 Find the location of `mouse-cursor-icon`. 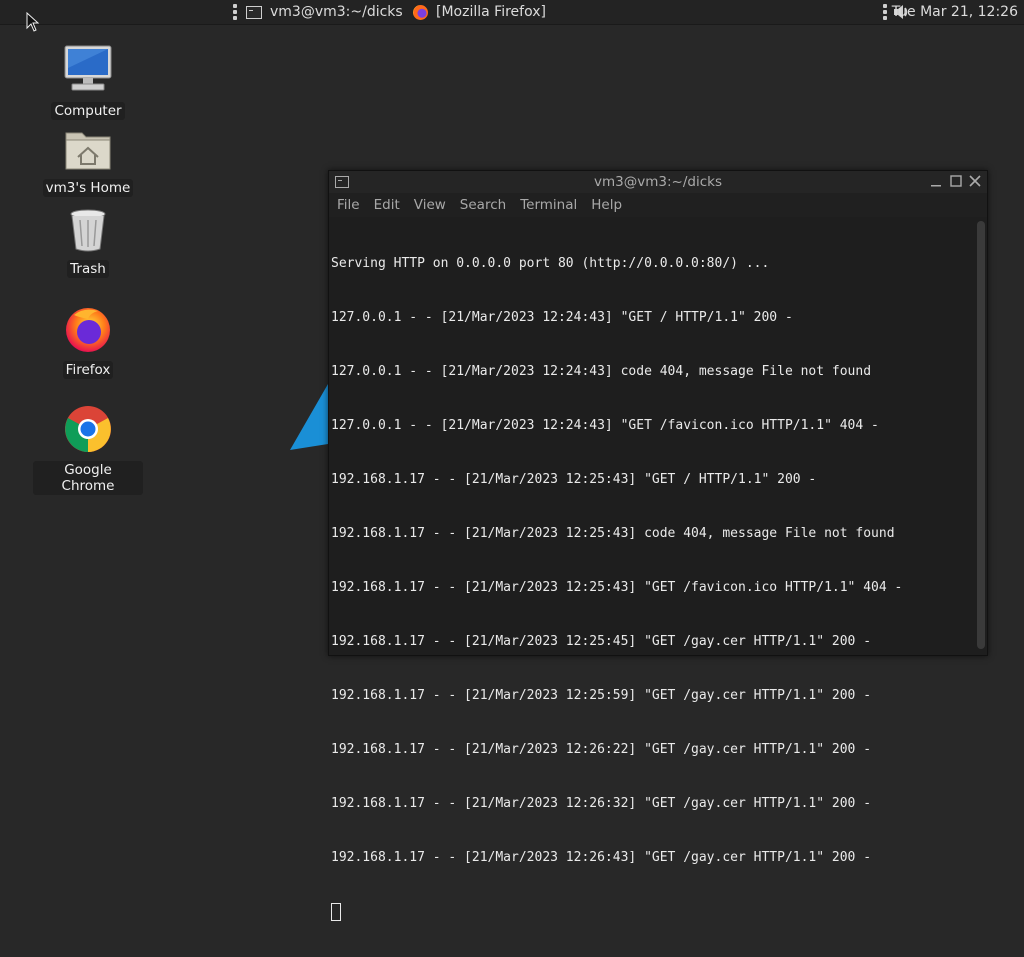

mouse-cursor-icon is located at coordinates (33, 22).